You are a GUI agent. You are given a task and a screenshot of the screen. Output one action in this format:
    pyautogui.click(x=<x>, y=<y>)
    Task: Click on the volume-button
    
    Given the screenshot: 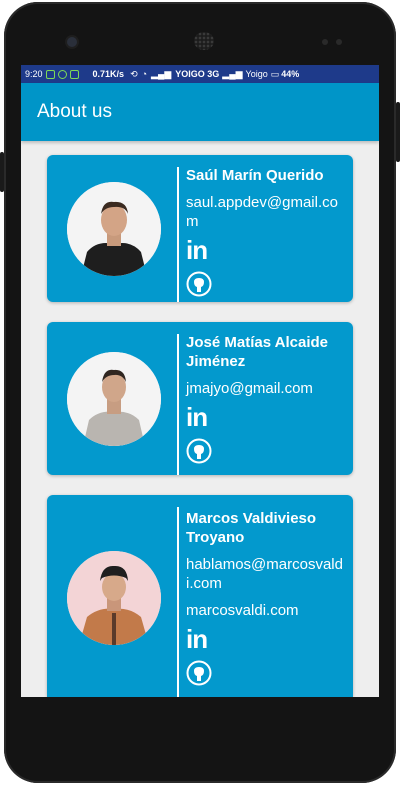 What is the action you would take?
    pyautogui.click(x=2, y=172)
    